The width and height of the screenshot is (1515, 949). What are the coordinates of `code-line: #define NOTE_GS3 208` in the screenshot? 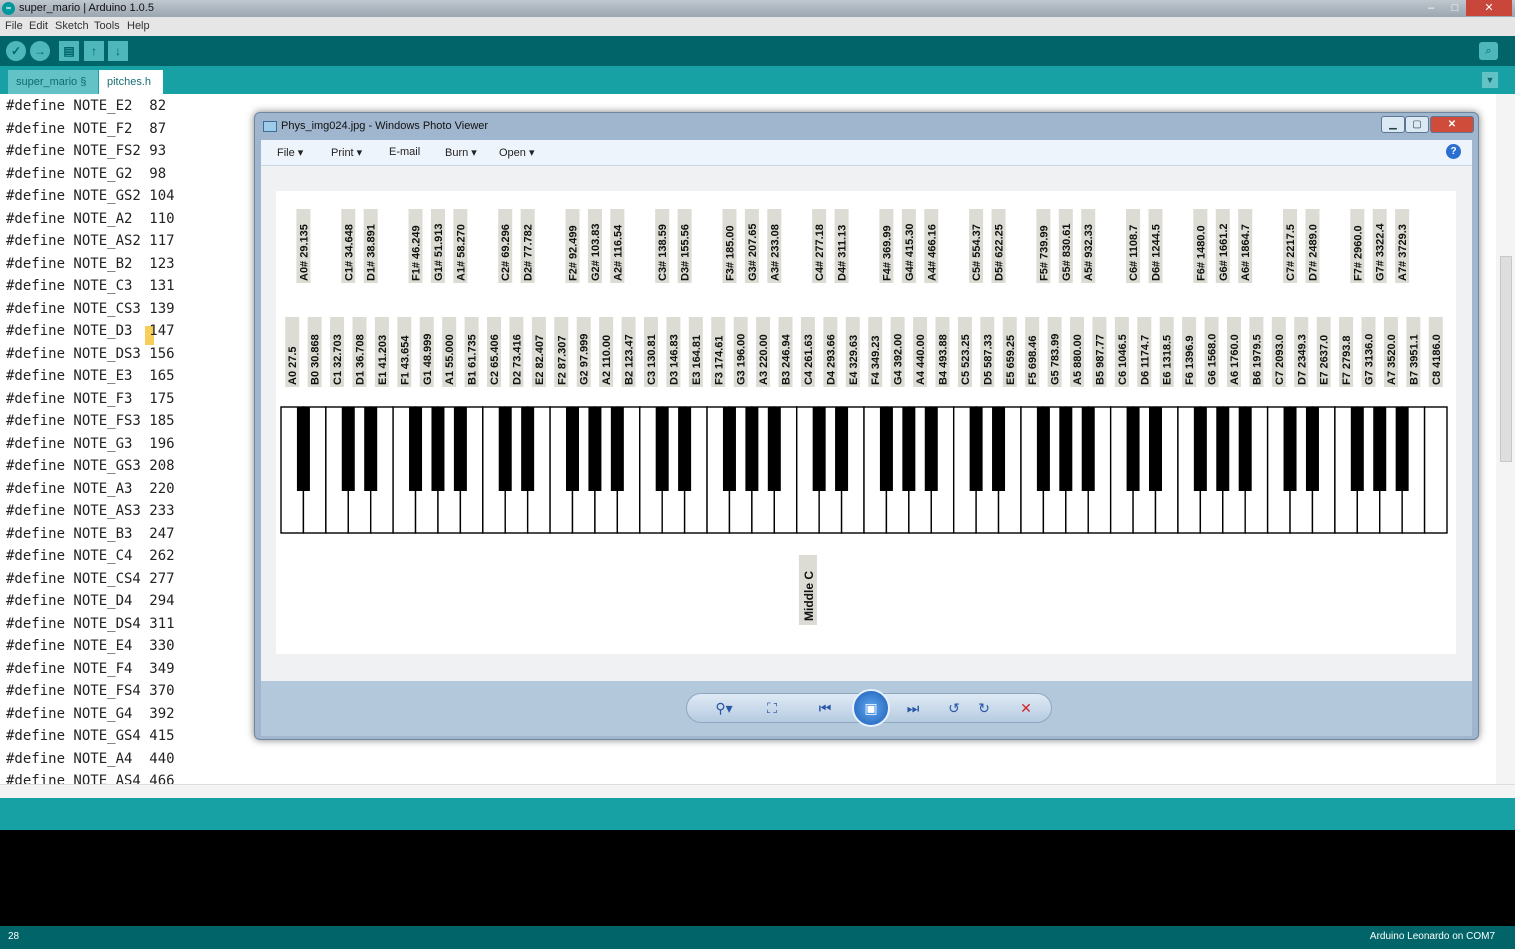 It's located at (90, 466).